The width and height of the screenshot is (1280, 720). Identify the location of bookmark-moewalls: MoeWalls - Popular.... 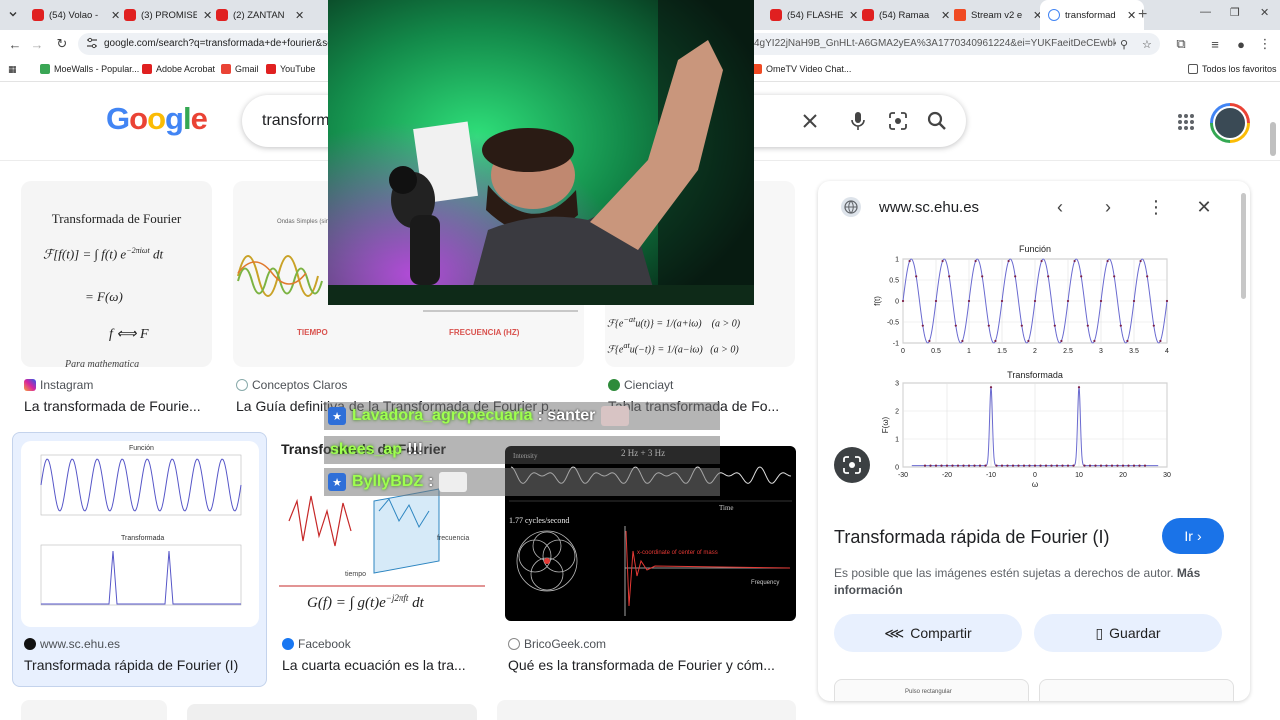
(89, 69).